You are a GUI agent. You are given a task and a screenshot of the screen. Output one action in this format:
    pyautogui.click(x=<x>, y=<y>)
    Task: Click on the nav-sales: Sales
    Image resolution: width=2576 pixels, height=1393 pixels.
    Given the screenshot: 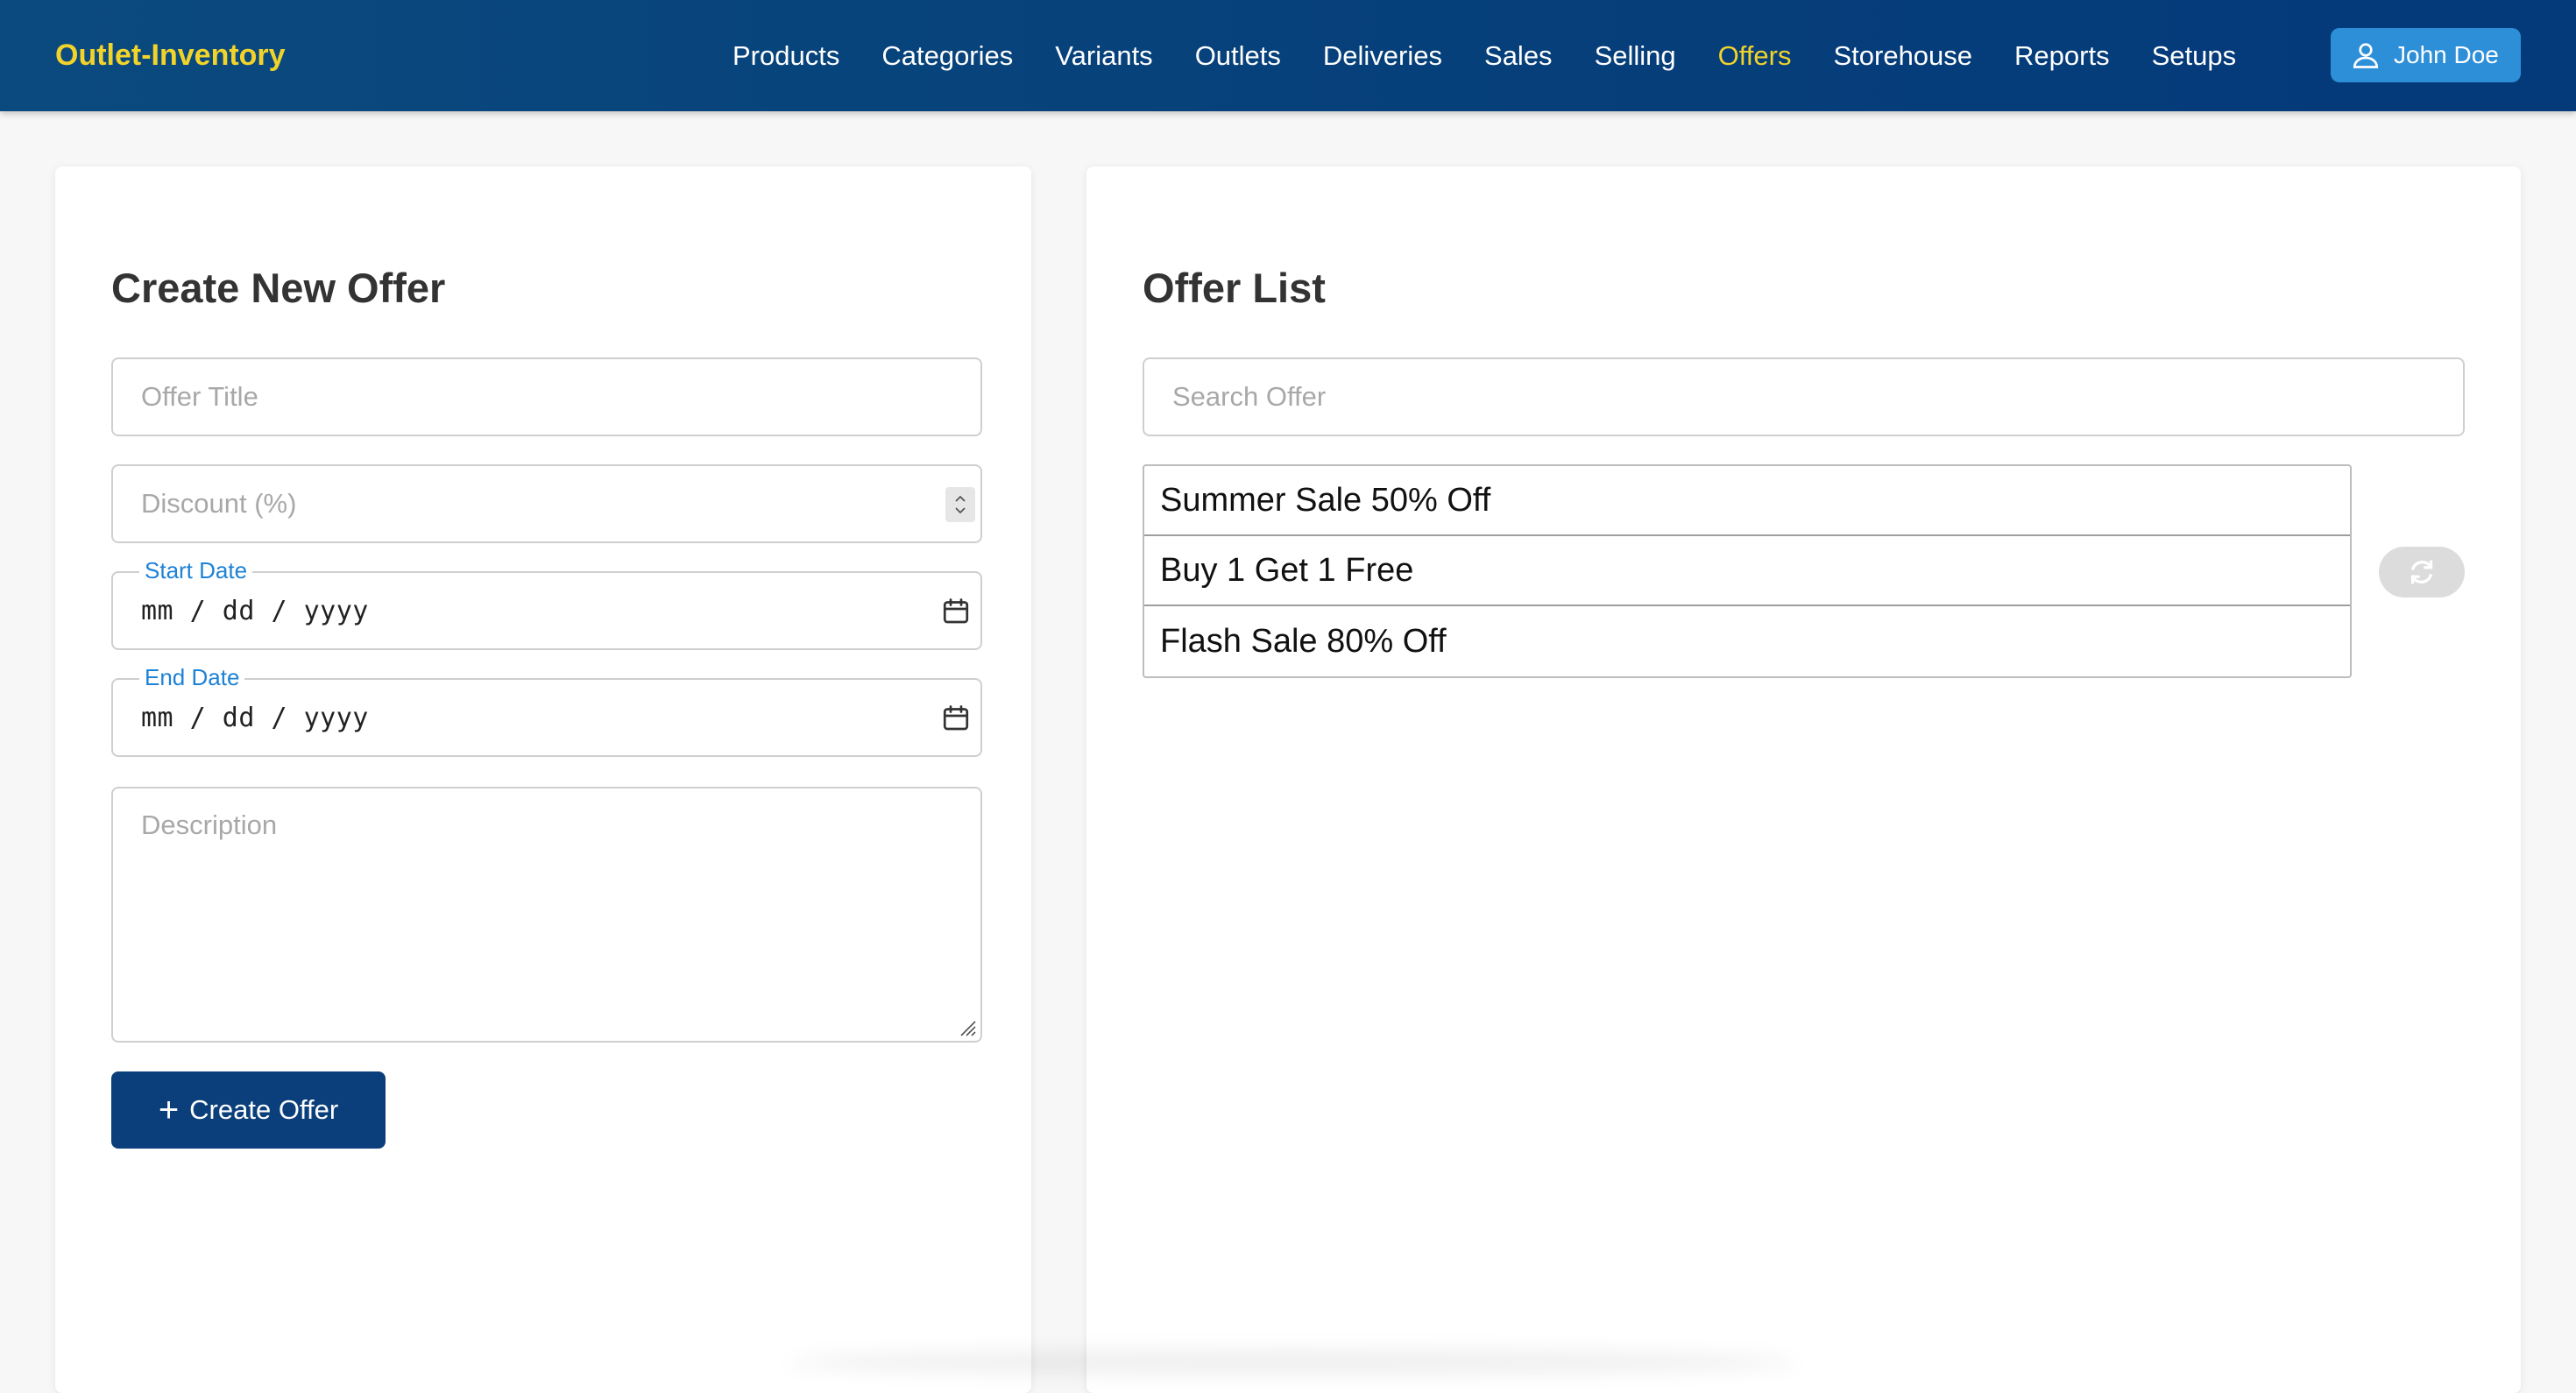 What is the action you would take?
    pyautogui.click(x=1518, y=56)
    